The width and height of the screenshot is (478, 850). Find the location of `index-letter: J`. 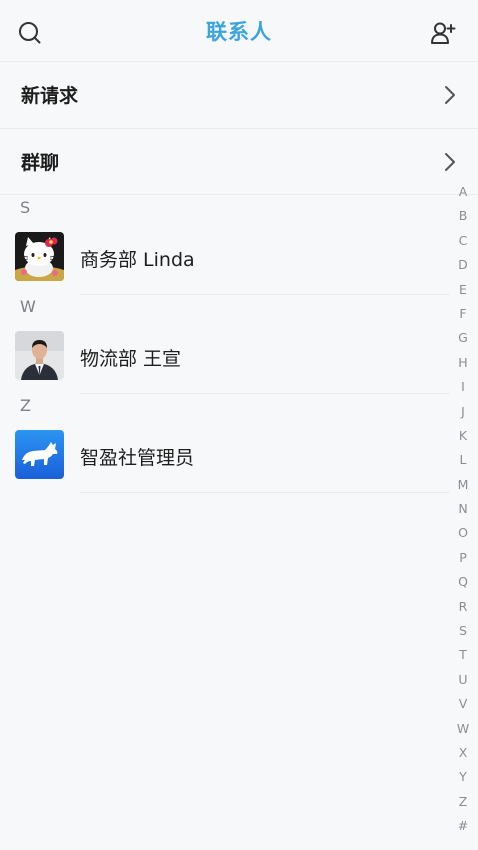

index-letter: J is located at coordinates (463, 412).